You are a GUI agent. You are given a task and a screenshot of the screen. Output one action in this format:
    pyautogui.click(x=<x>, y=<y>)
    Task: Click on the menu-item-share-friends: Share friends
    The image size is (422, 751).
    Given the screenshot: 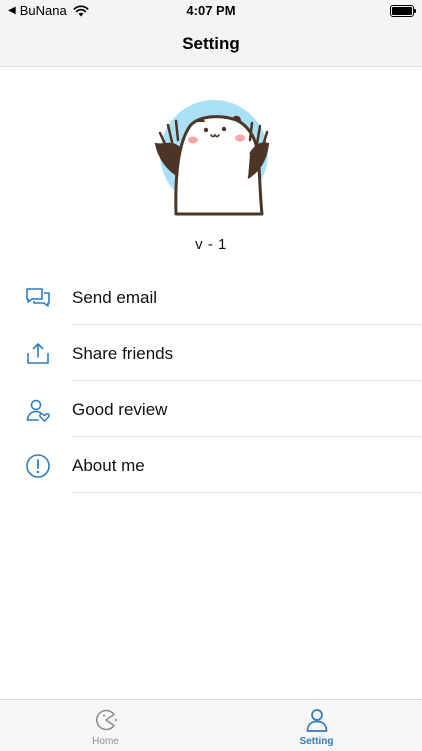 What is the action you would take?
    pyautogui.click(x=211, y=353)
    